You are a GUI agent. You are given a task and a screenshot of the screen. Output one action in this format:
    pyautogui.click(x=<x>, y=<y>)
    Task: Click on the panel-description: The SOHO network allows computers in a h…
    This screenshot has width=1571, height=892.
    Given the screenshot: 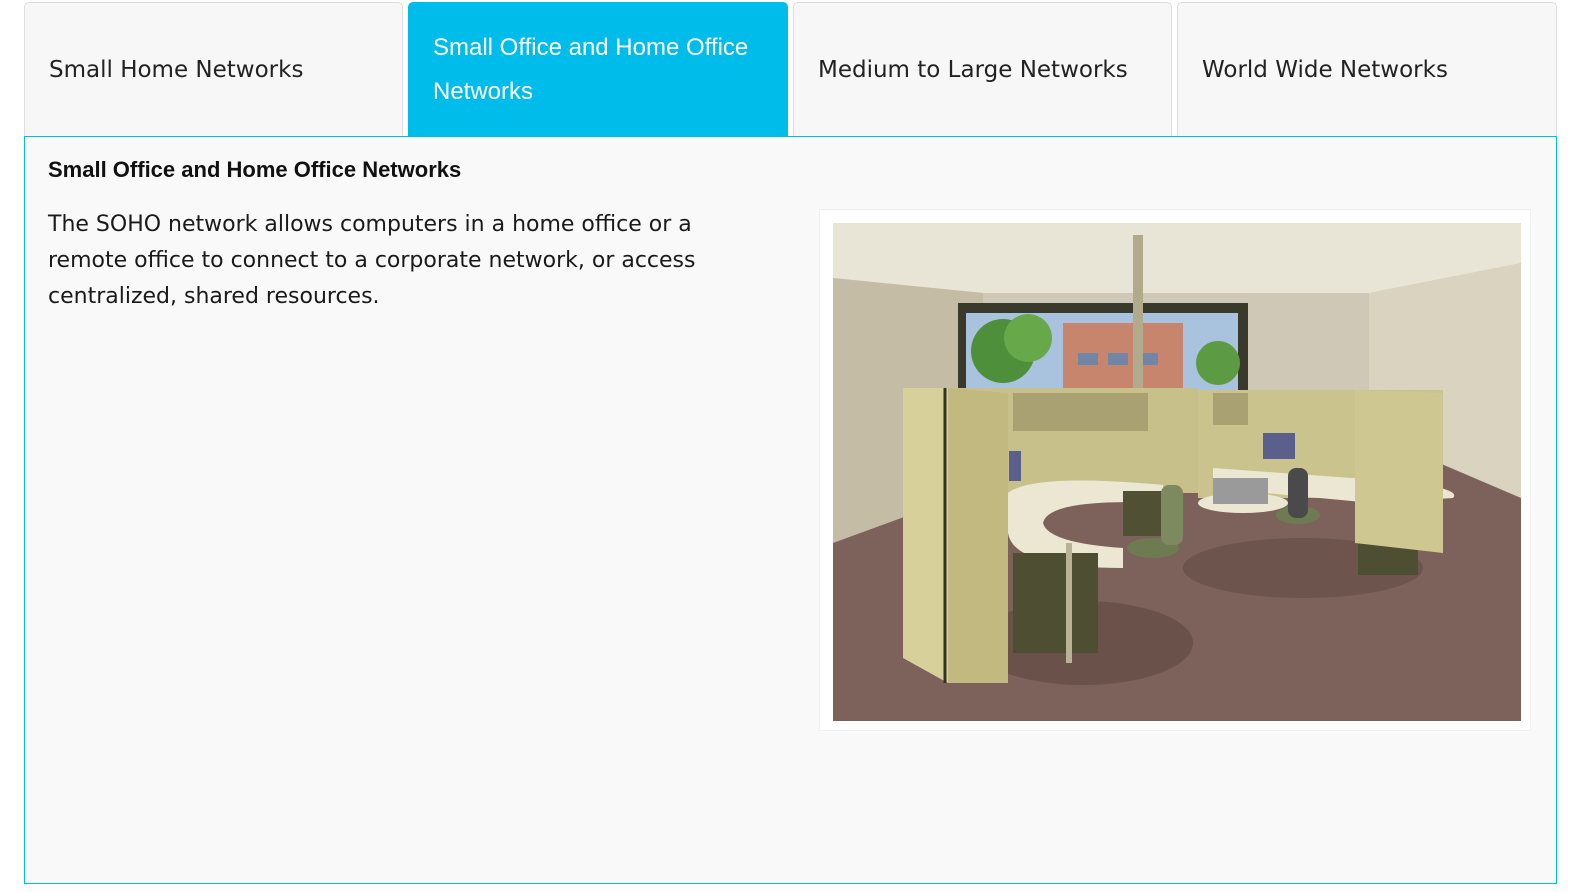 What is the action you would take?
    pyautogui.click(x=372, y=260)
    